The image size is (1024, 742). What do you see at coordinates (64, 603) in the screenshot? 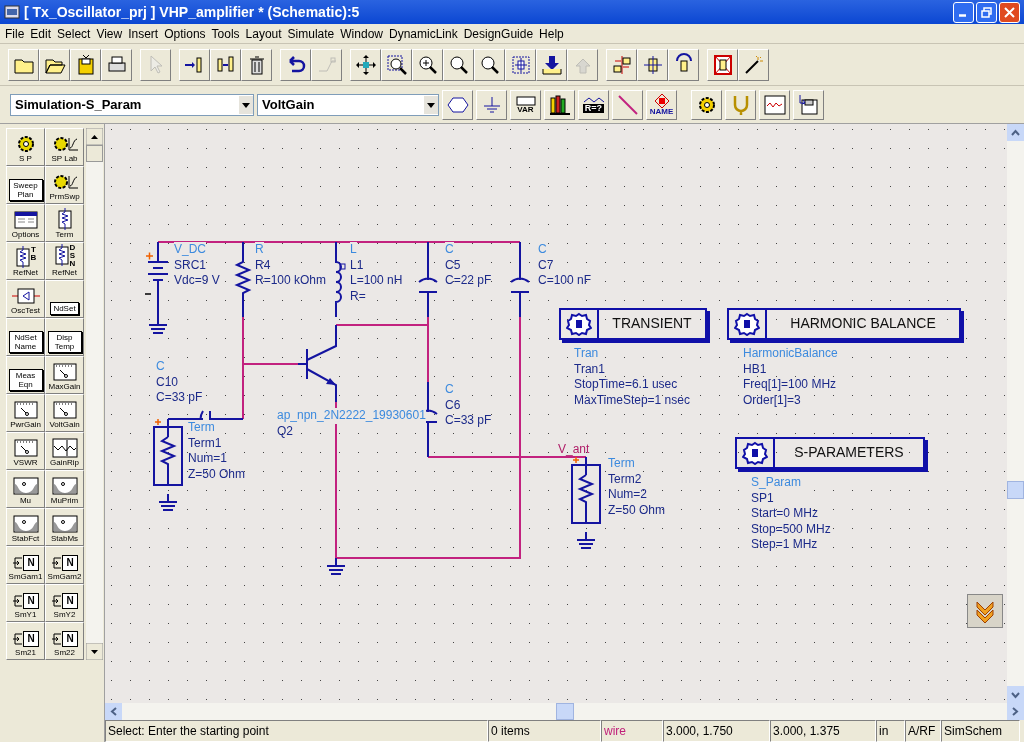
I see `palette-button: N SmY2` at bounding box center [64, 603].